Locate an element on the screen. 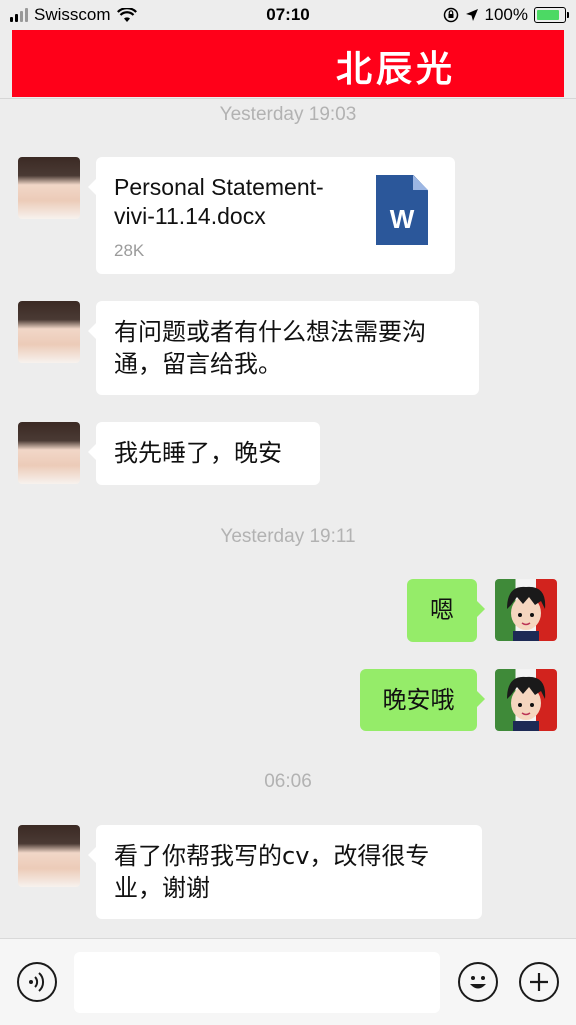  plus-icon is located at coordinates (539, 982).